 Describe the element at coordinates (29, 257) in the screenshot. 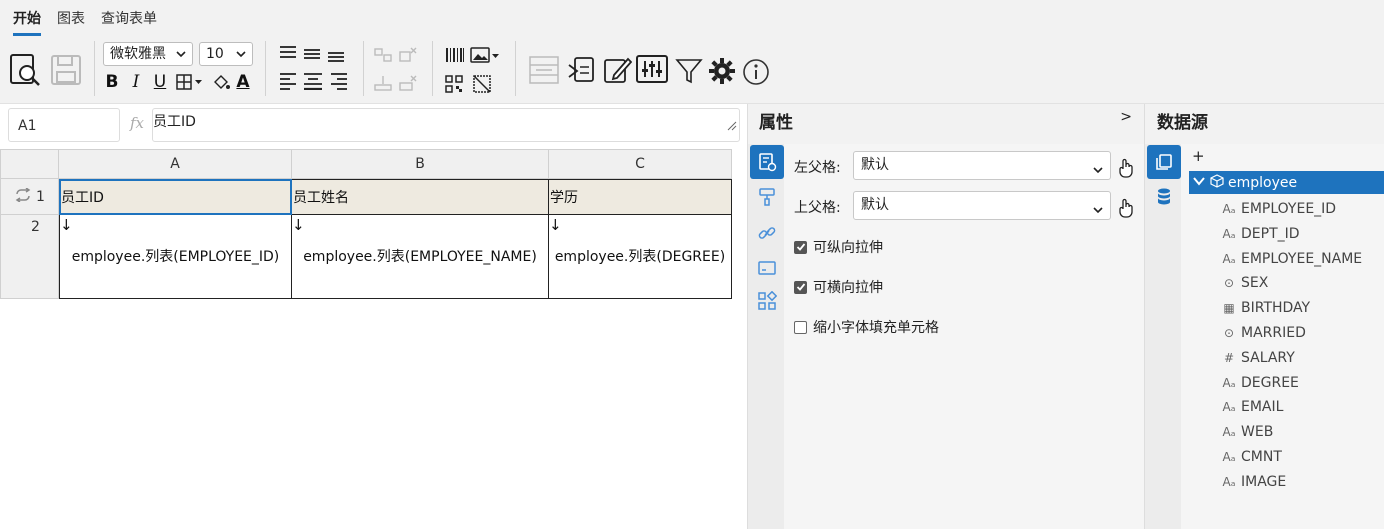

I see `row-header-2: 2` at that location.